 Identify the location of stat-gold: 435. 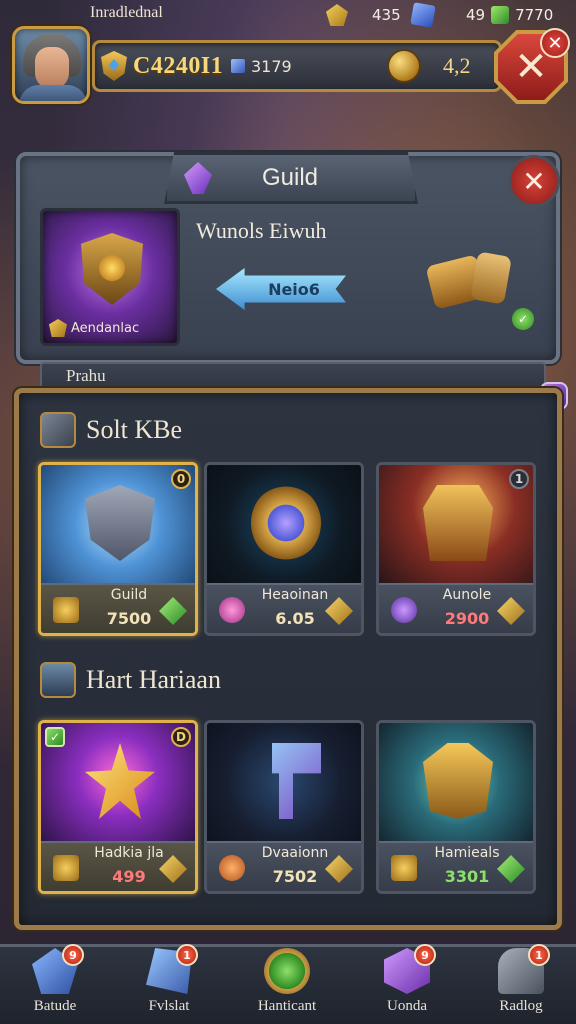
(363, 15).